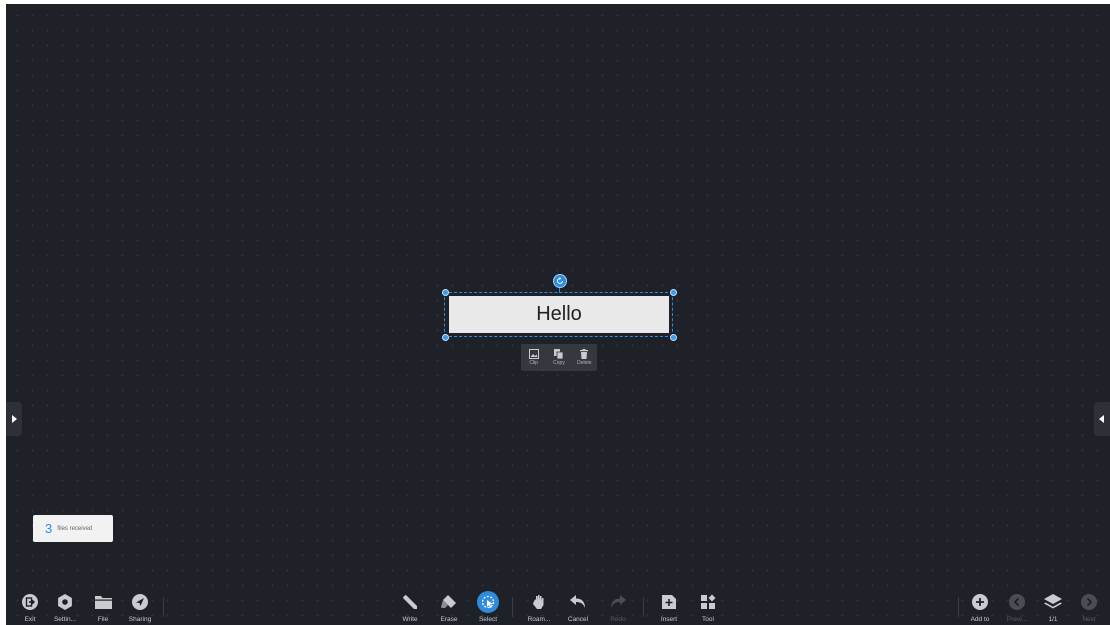  Describe the element at coordinates (410, 602) in the screenshot. I see `pen-icon` at that location.